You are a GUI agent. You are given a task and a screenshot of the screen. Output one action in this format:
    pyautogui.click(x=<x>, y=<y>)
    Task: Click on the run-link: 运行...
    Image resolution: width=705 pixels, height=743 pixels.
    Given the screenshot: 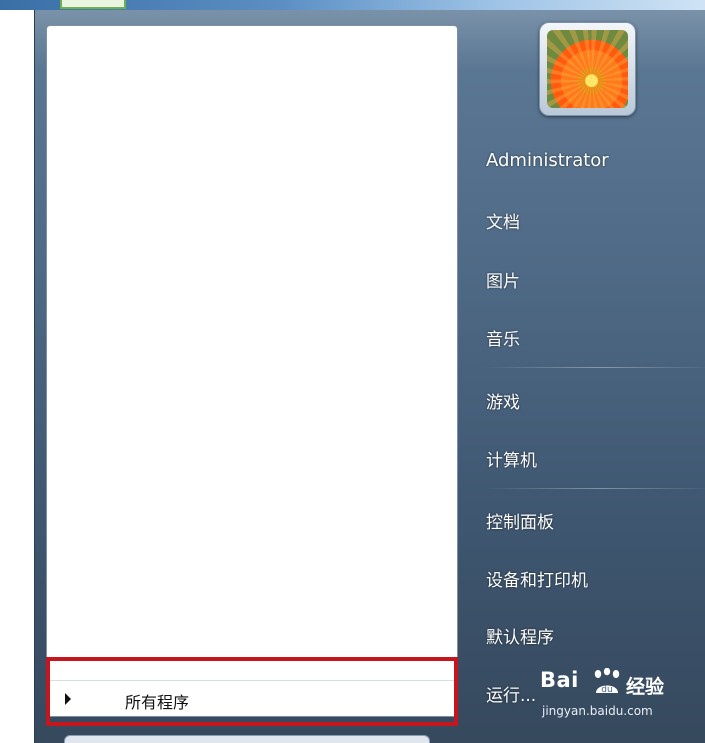 What is the action you would take?
    pyautogui.click(x=511, y=693)
    